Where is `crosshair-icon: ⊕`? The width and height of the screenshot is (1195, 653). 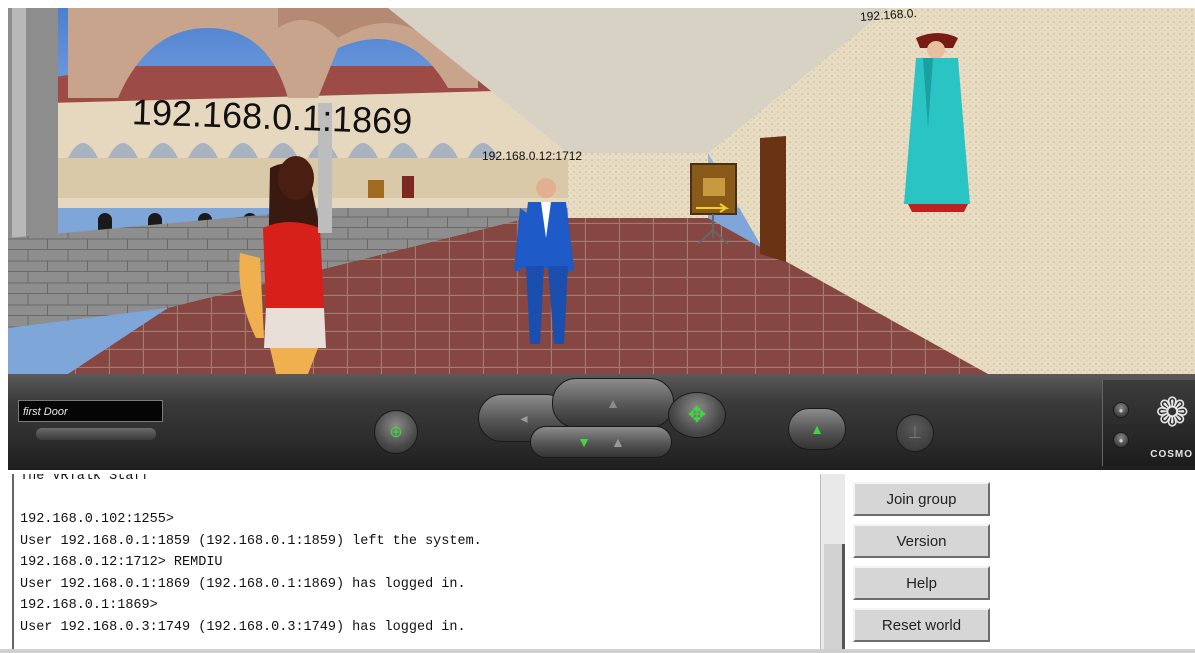 crosshair-icon: ⊕ is located at coordinates (396, 432).